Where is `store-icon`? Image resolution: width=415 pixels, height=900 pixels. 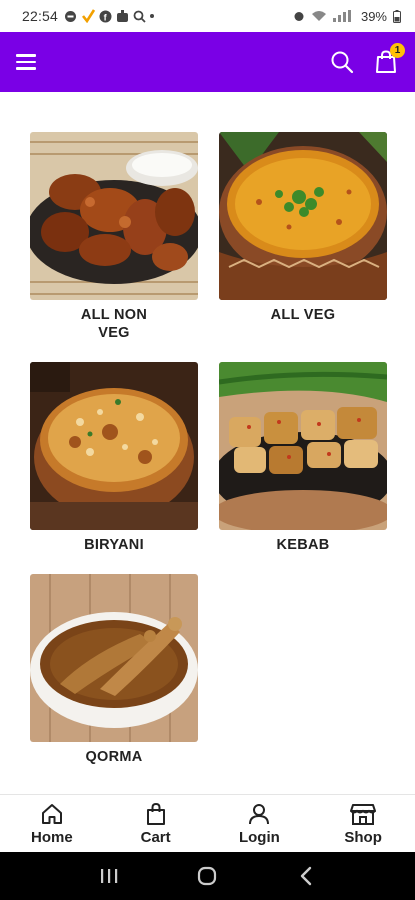
store-icon is located at coordinates (363, 814).